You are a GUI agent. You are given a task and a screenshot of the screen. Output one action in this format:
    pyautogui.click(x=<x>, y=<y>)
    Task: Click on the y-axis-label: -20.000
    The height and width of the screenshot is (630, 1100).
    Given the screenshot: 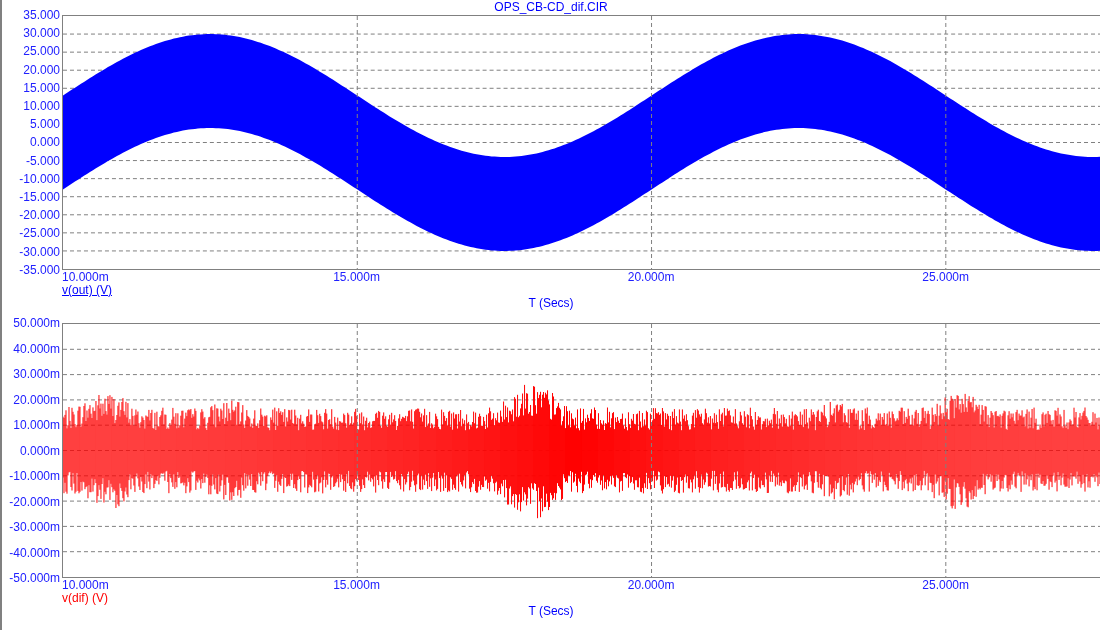 What is the action you would take?
    pyautogui.click(x=39, y=215)
    